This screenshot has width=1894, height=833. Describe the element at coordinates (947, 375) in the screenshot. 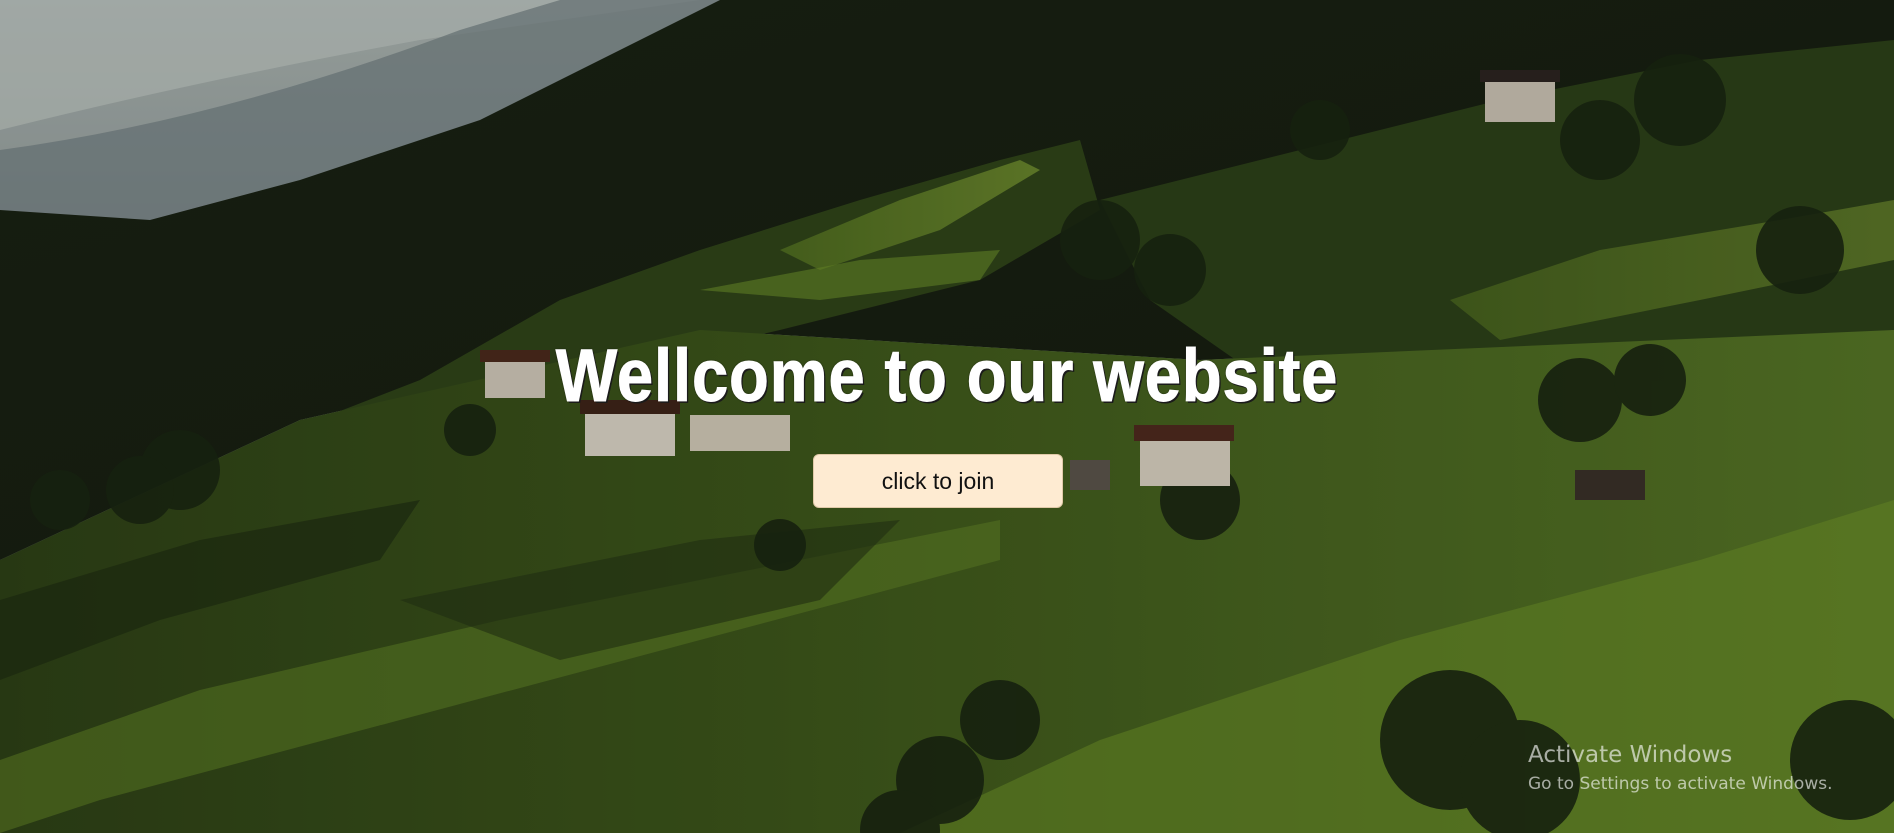

I see `welcome-headline: Wellcome to our website` at that location.